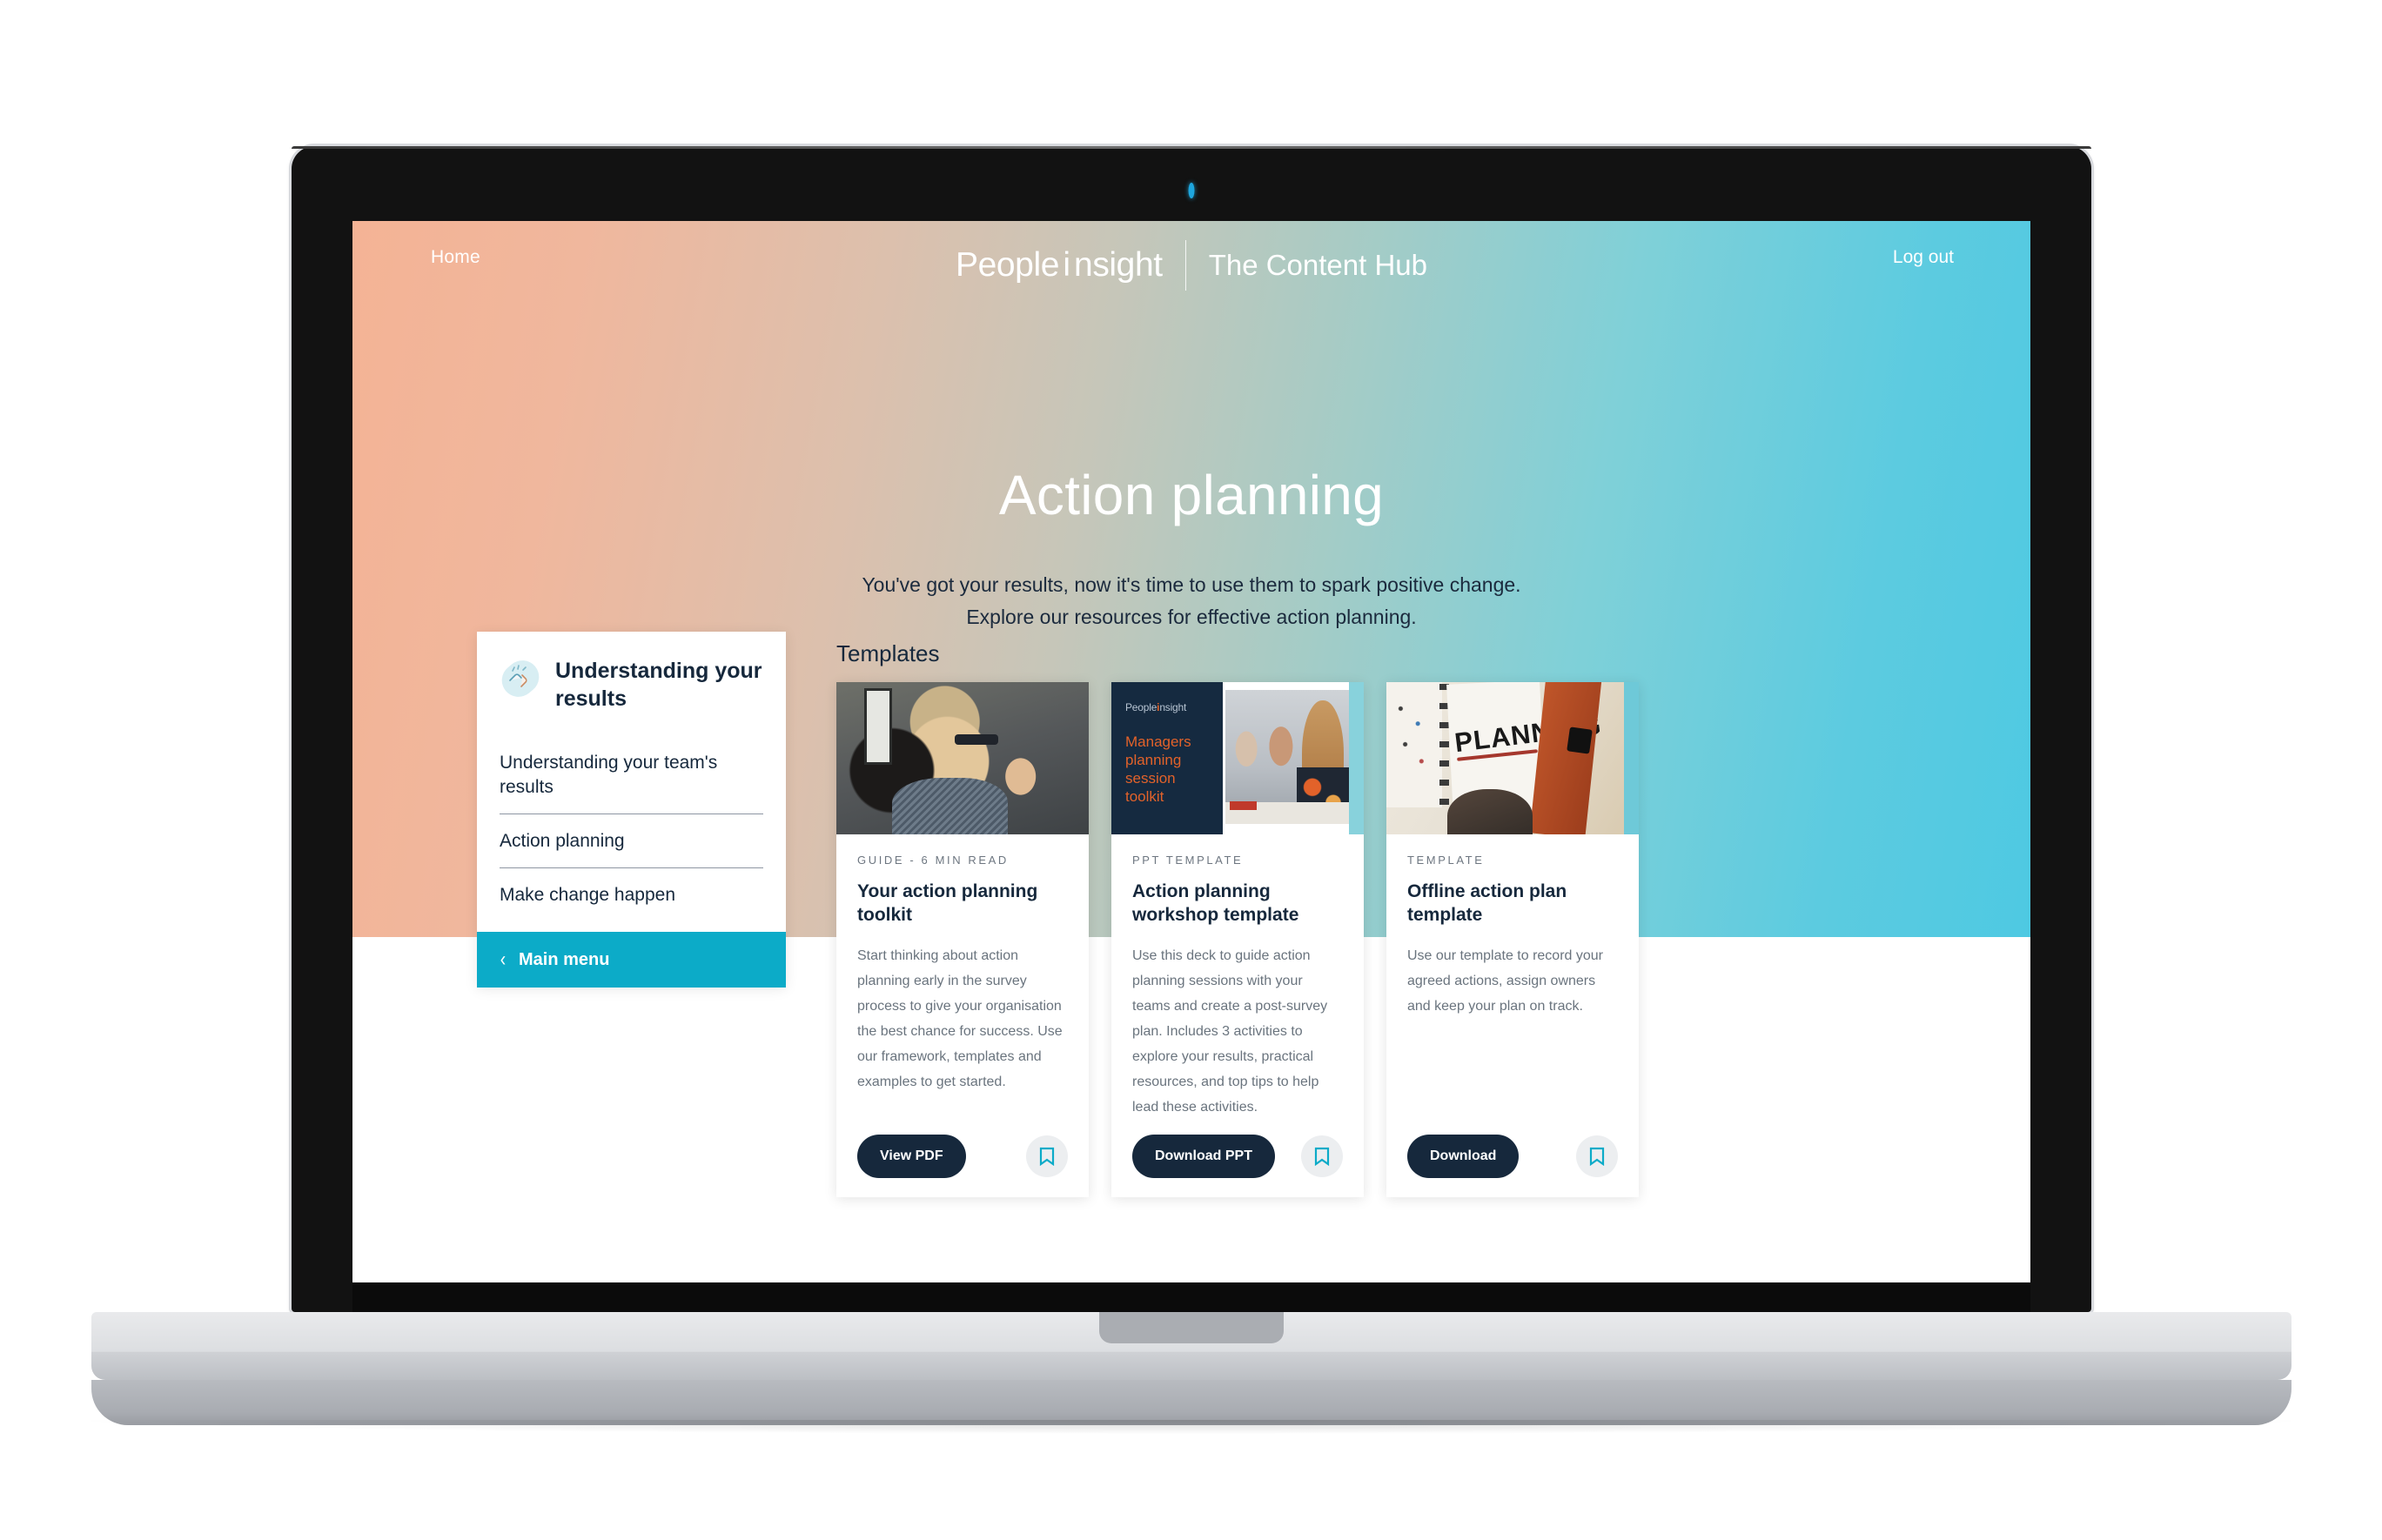 Image resolution: width=2382 pixels, height=1540 pixels. Describe the element at coordinates (1487, 903) in the screenshot. I see `card-title: Offline action plan template` at that location.